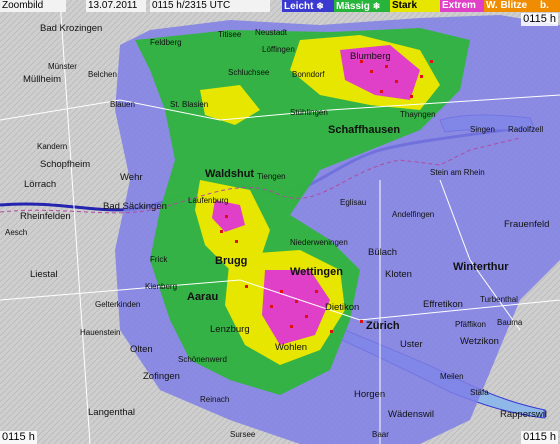 The image size is (560, 444). What do you see at coordinates (370, 56) in the screenshot?
I see `place-blumberg: Blumberg` at bounding box center [370, 56].